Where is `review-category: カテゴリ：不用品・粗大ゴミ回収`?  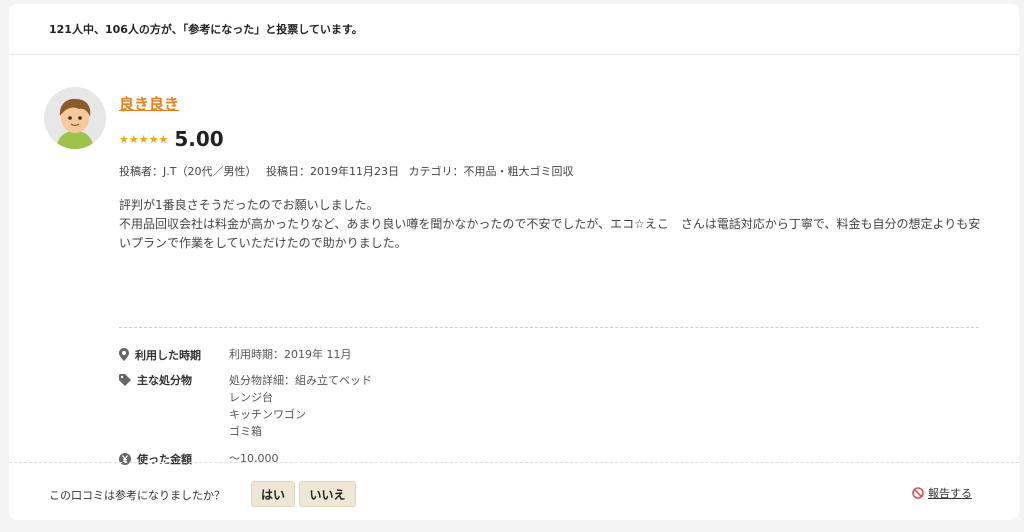 review-category: カテゴリ：不用品・粗大ゴミ回収 is located at coordinates (491, 171).